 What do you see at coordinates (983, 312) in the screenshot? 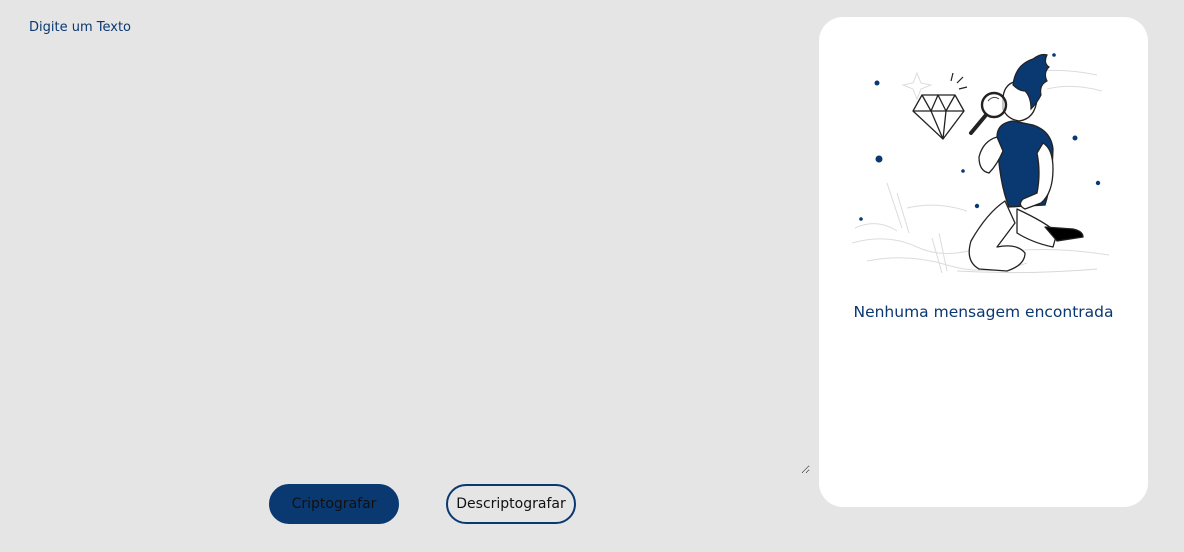
I see `empty-message: Nenhuma mensagem encontrada` at bounding box center [983, 312].